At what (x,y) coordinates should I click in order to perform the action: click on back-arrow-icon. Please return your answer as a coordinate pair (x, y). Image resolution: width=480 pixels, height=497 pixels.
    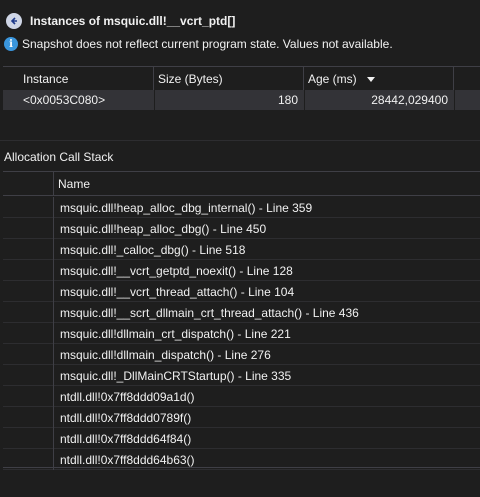
    Looking at the image, I should click on (14, 21).